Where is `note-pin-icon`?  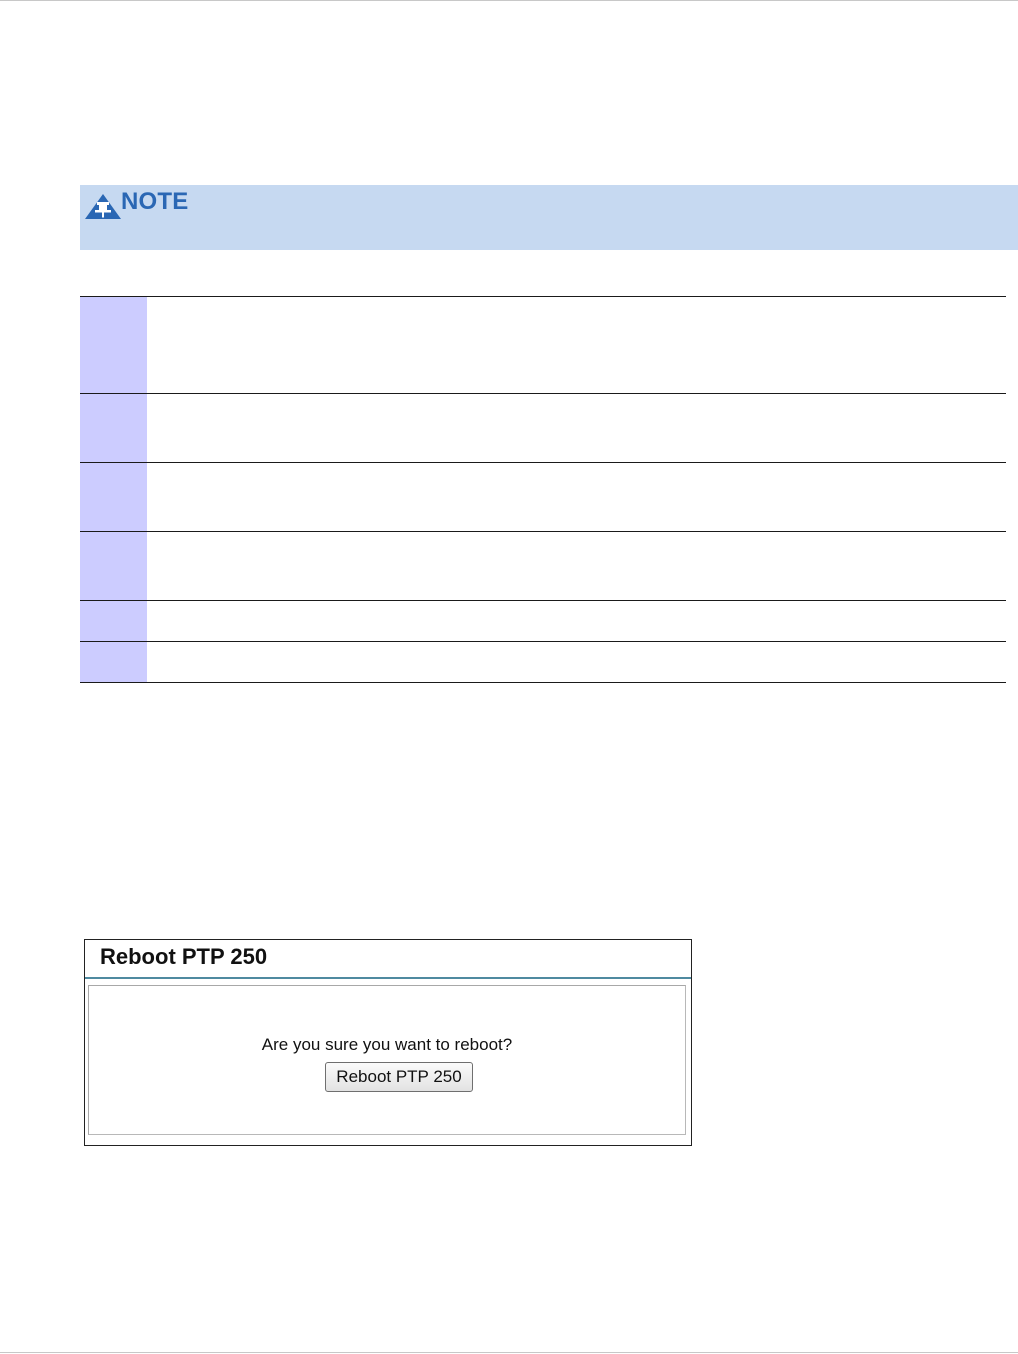
note-pin-icon is located at coordinates (103, 206).